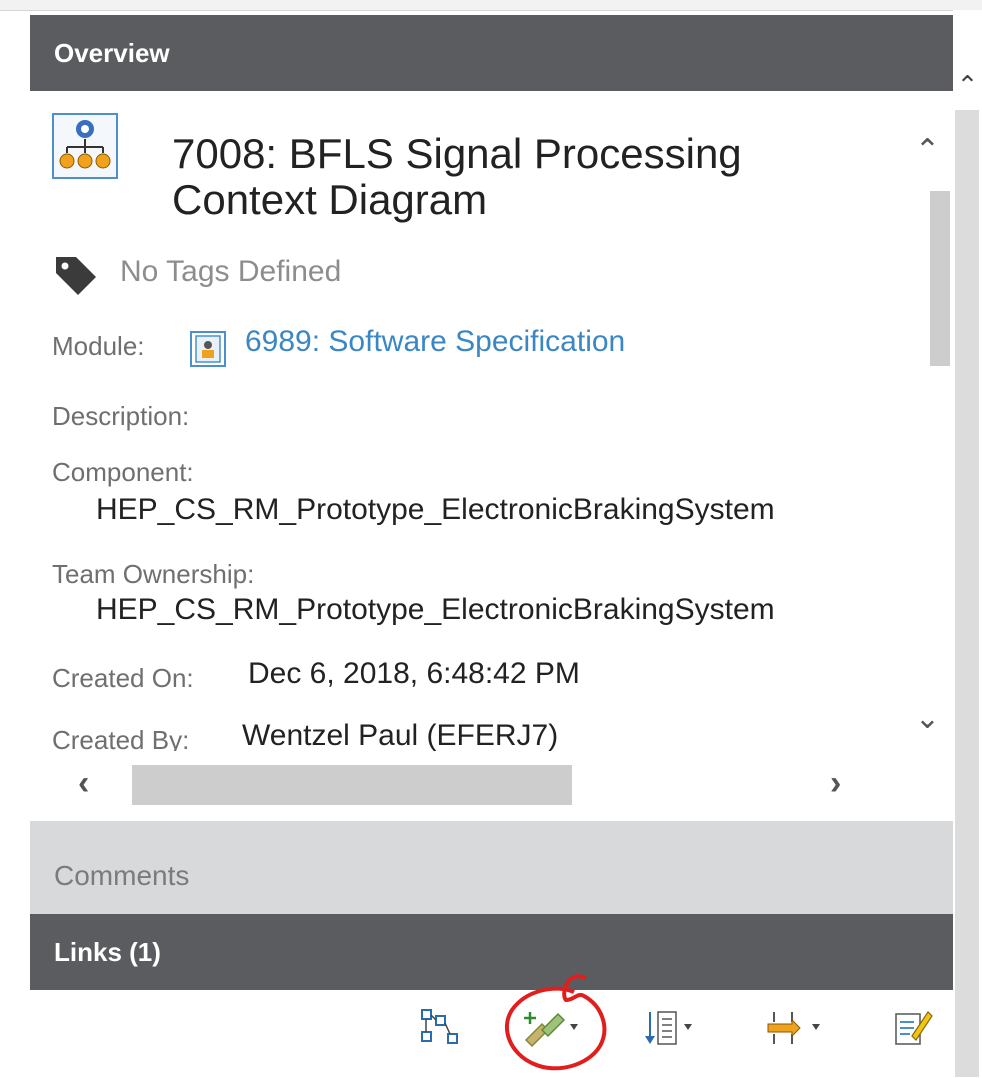 Image resolution: width=982 pixels, height=1078 pixels. Describe the element at coordinates (121, 416) in the screenshot. I see `description-label: Description:` at that location.